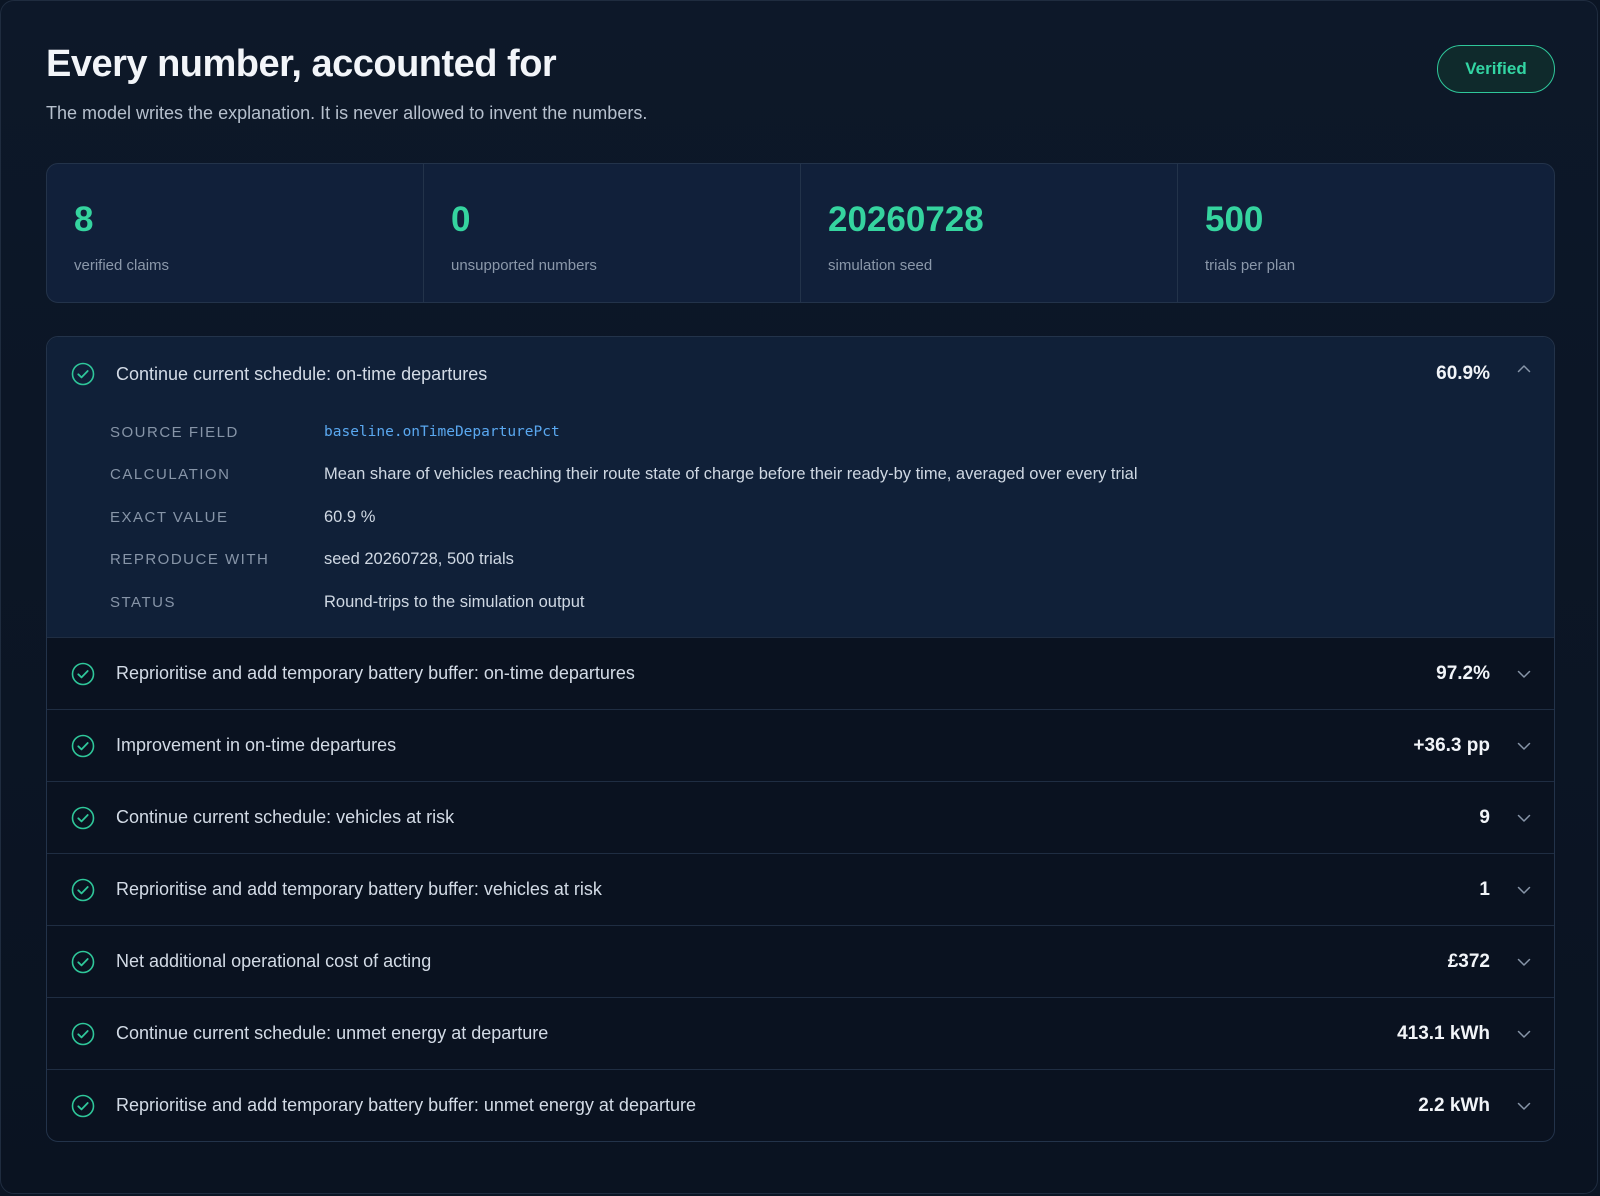 The width and height of the screenshot is (1600, 1196). Describe the element at coordinates (1463, 373) in the screenshot. I see `claim-value: 60.9%` at that location.